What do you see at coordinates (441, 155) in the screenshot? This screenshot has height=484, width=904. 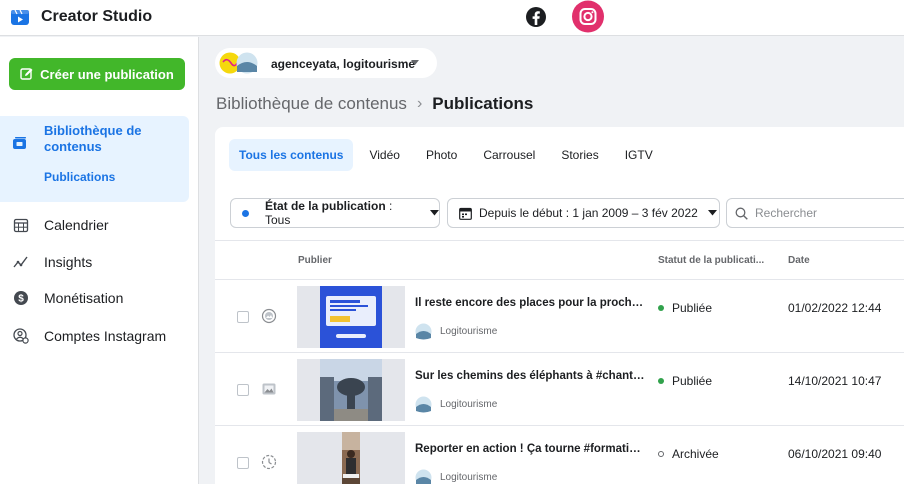 I see `tab-photo: Photo` at bounding box center [441, 155].